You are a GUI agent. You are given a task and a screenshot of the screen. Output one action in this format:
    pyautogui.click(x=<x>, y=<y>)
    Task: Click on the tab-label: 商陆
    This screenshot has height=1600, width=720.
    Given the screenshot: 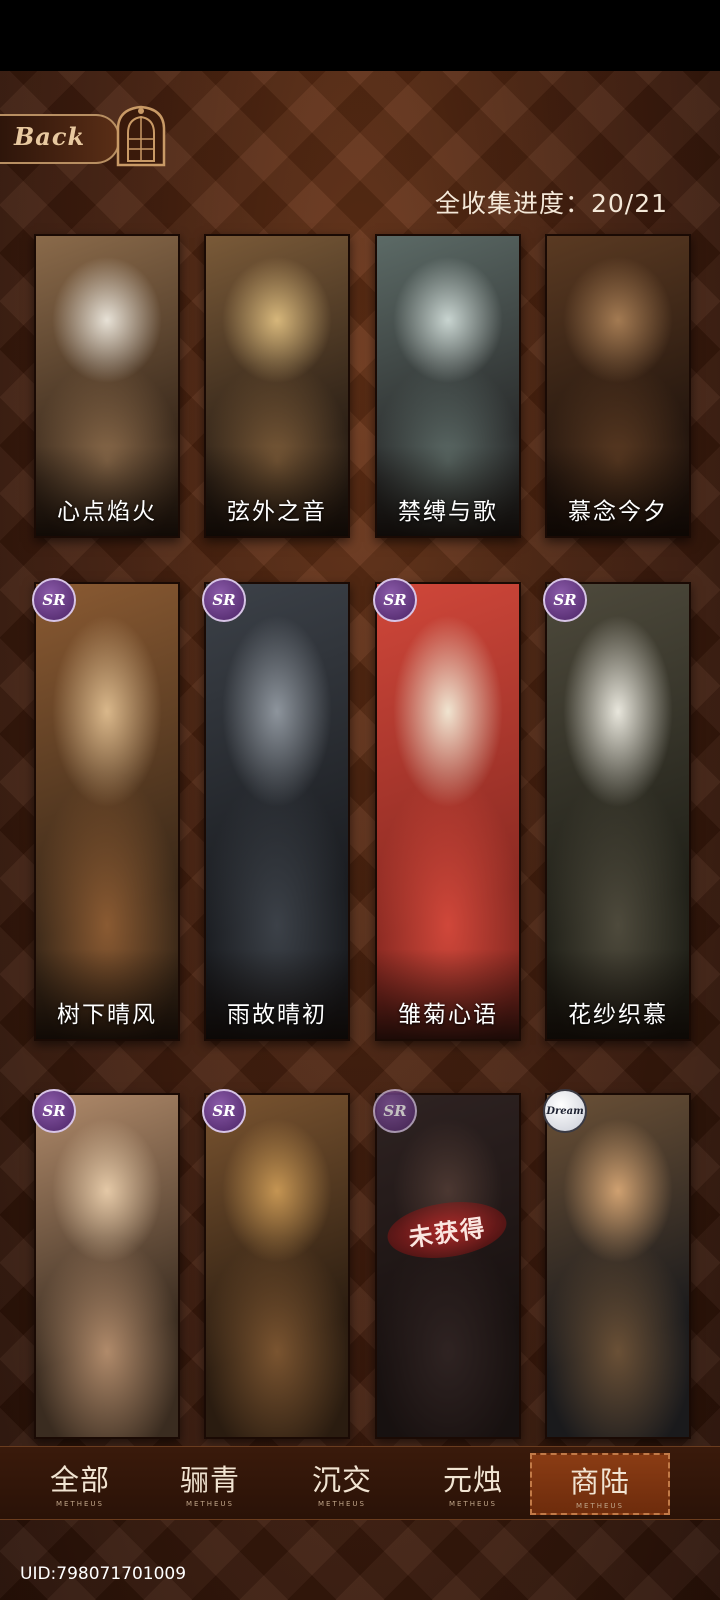 What is the action you would take?
    pyautogui.click(x=599, y=1482)
    